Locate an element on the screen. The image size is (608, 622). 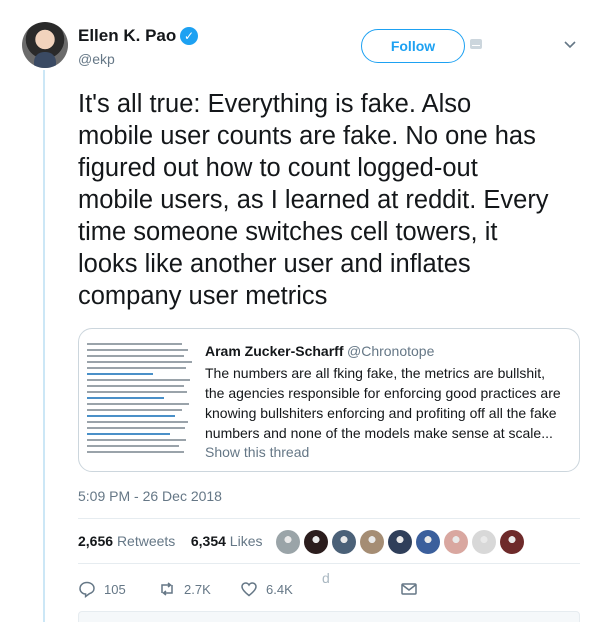
engagement-stats: 2,656 Retweets 6,354 Likes is located at coordinates (170, 541).